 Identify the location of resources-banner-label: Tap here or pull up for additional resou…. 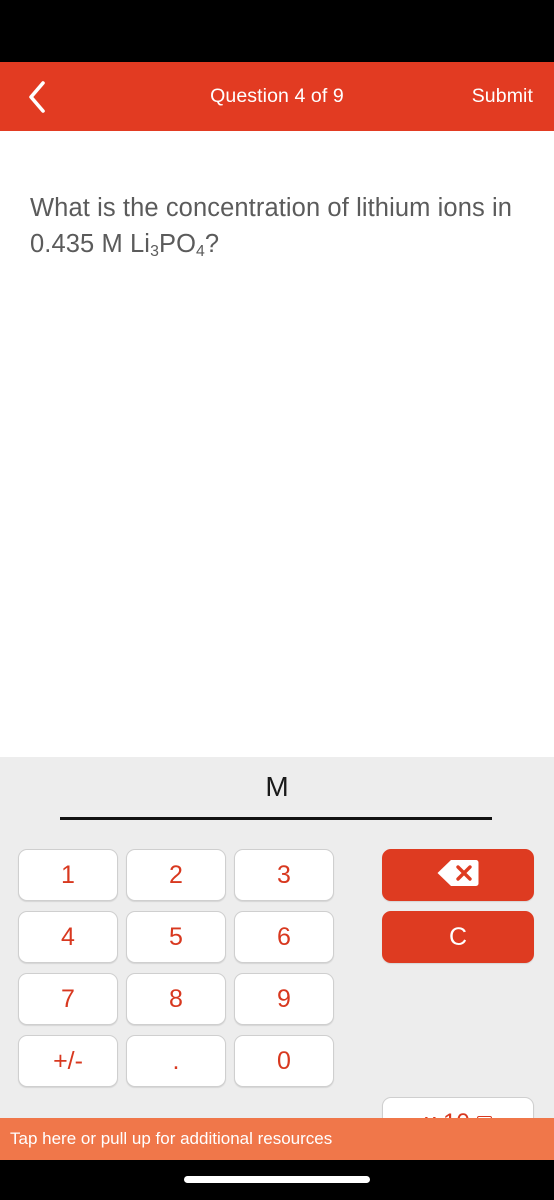
(171, 1138).